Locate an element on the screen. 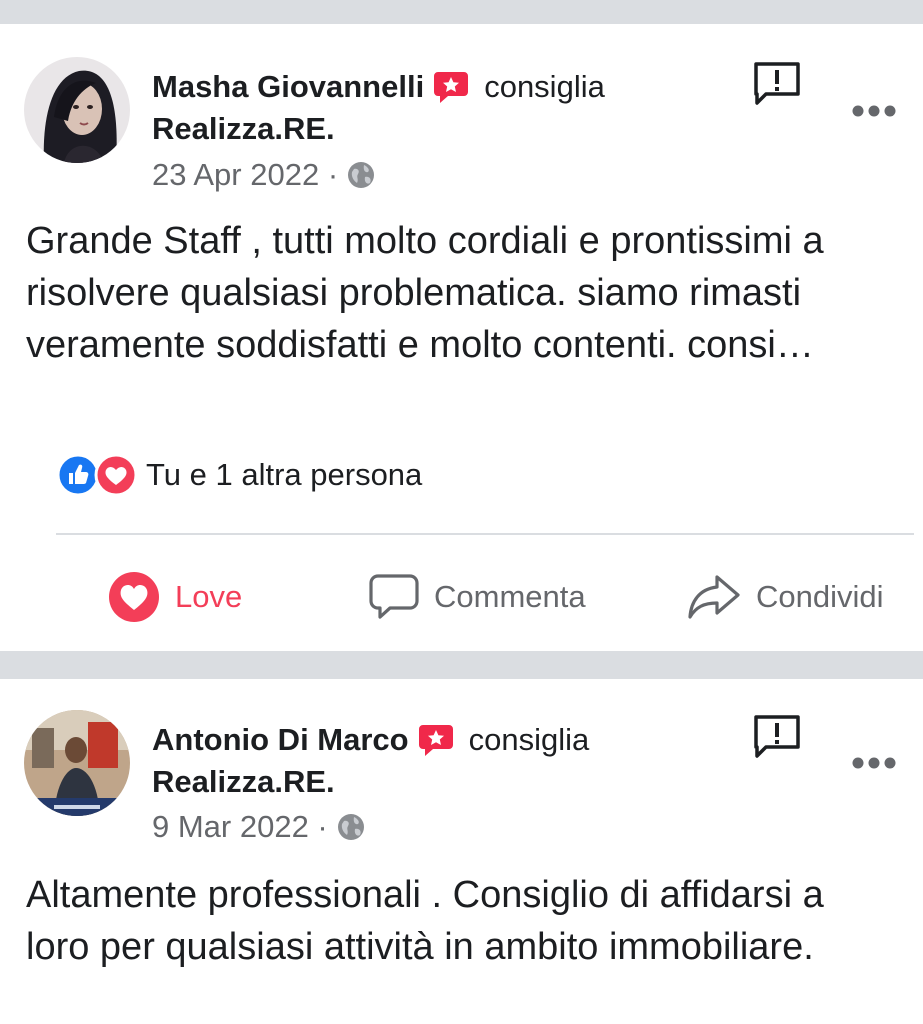 The image size is (923, 1024). comment-button: Commenta is located at coordinates (477, 595).